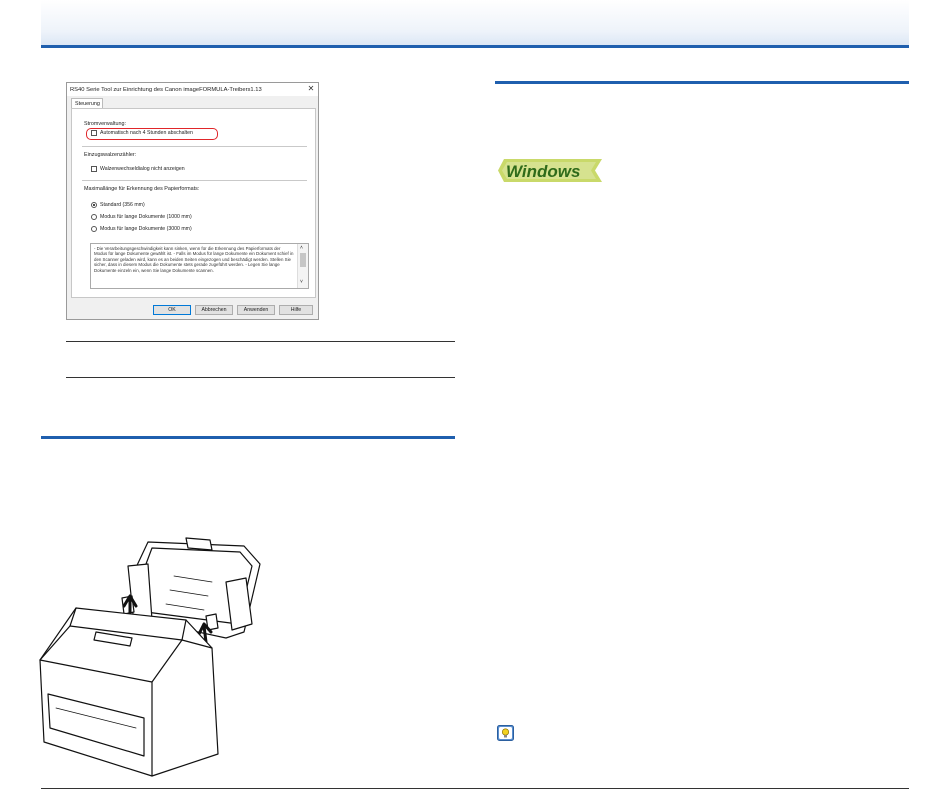 Image resolution: width=950 pixels, height=806 pixels. Describe the element at coordinates (260, 341) in the screenshot. I see `note-rule-top` at that location.